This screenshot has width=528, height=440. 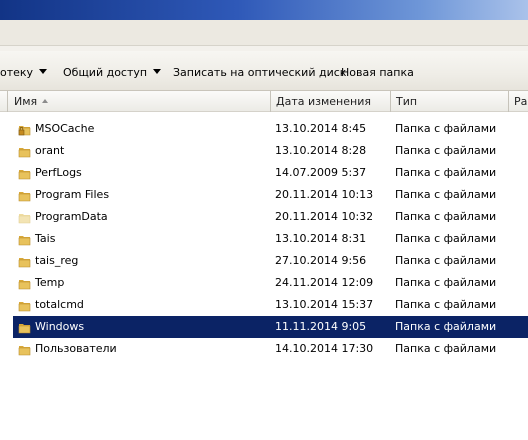 What do you see at coordinates (71, 216) in the screenshot?
I see `file-name: ProgramData` at bounding box center [71, 216].